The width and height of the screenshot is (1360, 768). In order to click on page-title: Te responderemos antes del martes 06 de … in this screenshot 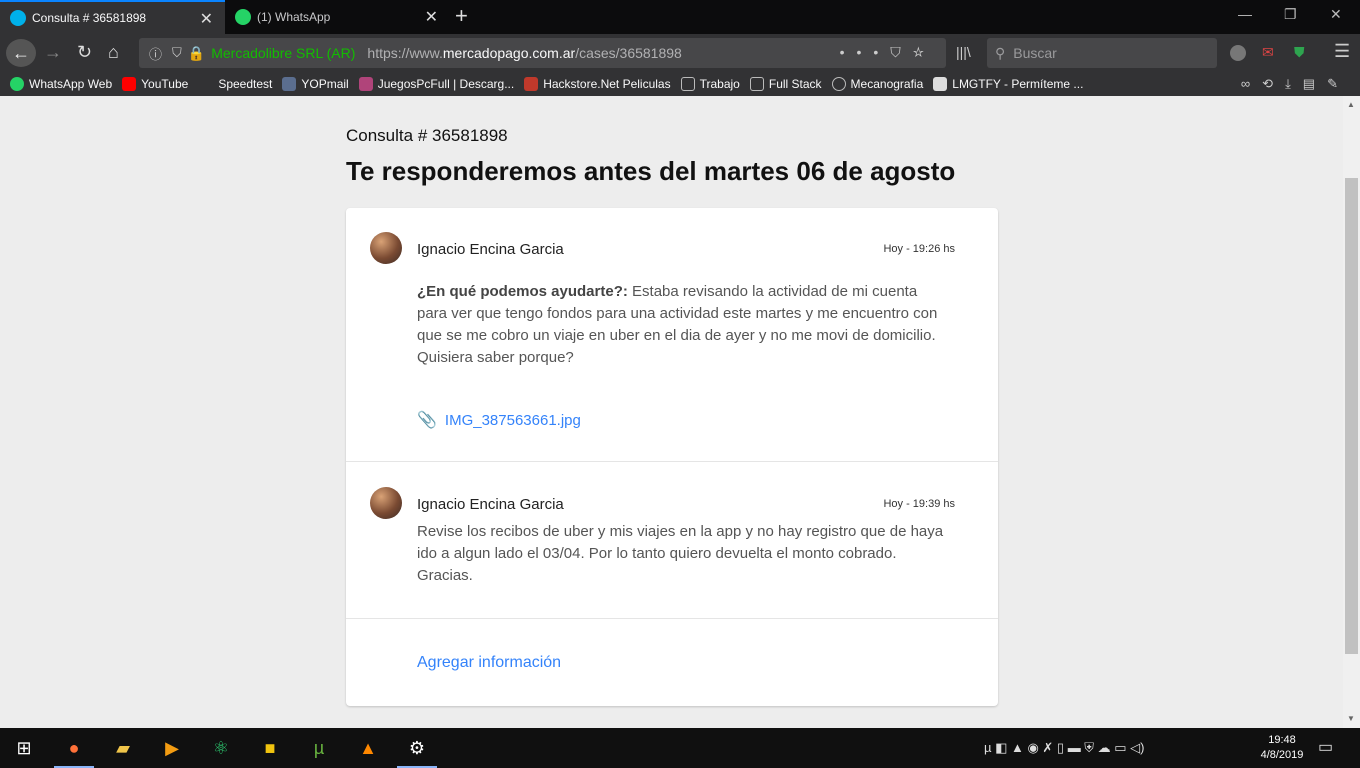, I will do `click(651, 171)`.